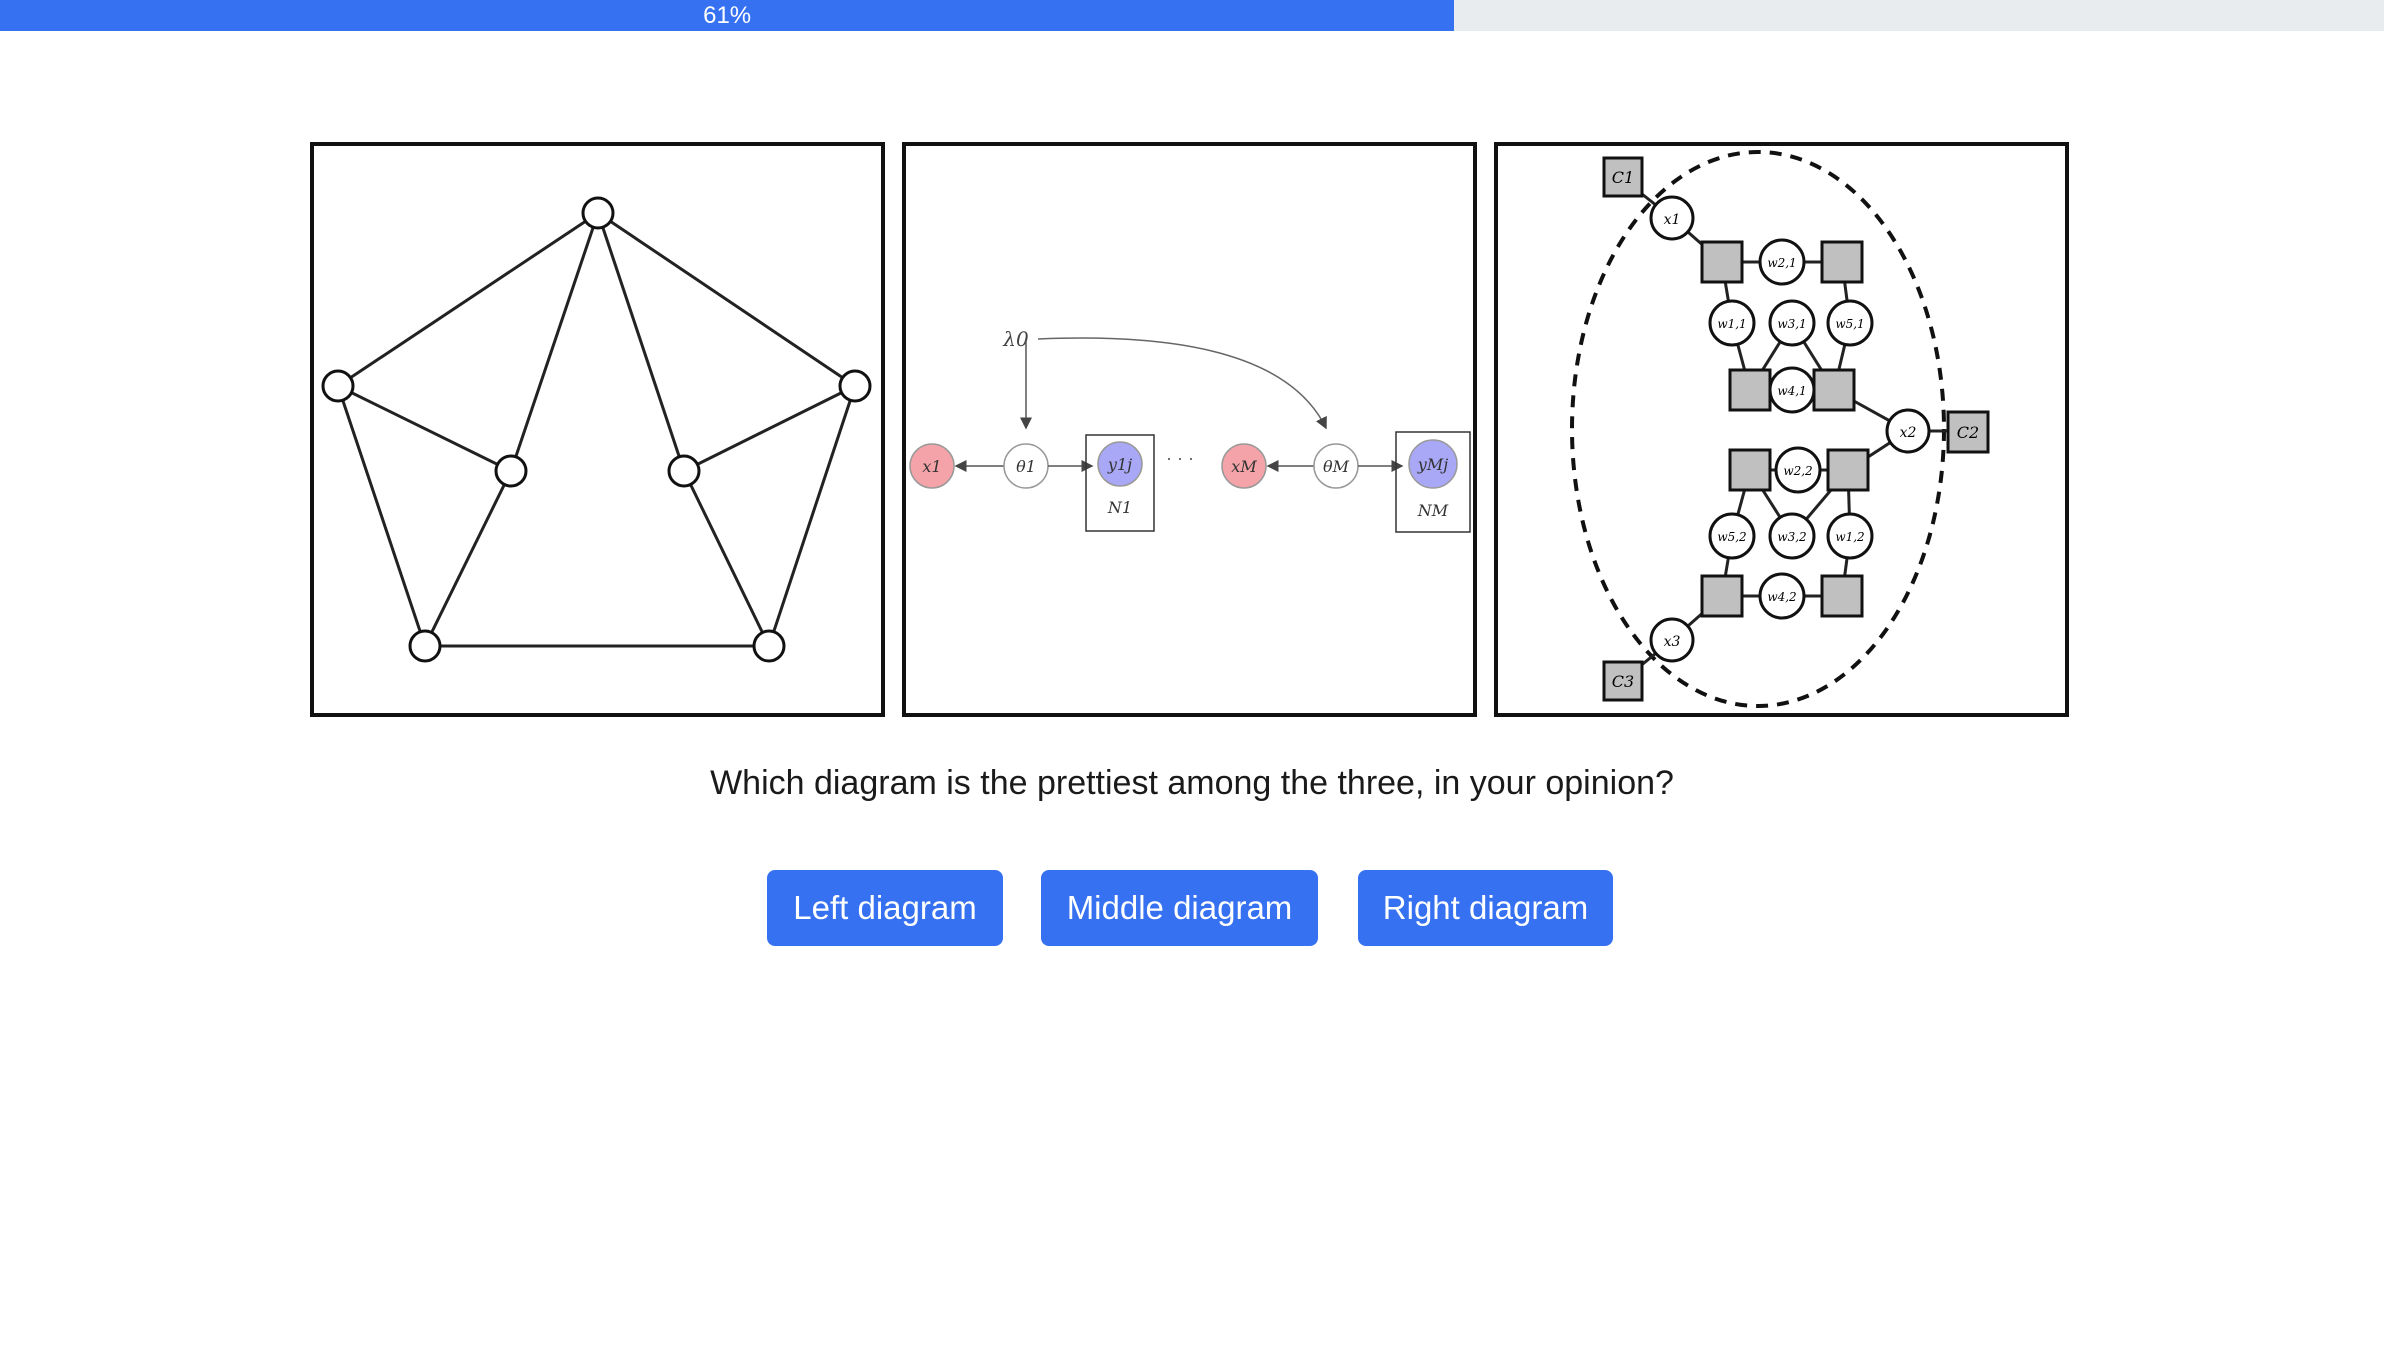  What do you see at coordinates (1968, 432) in the screenshot?
I see `svg-text: C2` at bounding box center [1968, 432].